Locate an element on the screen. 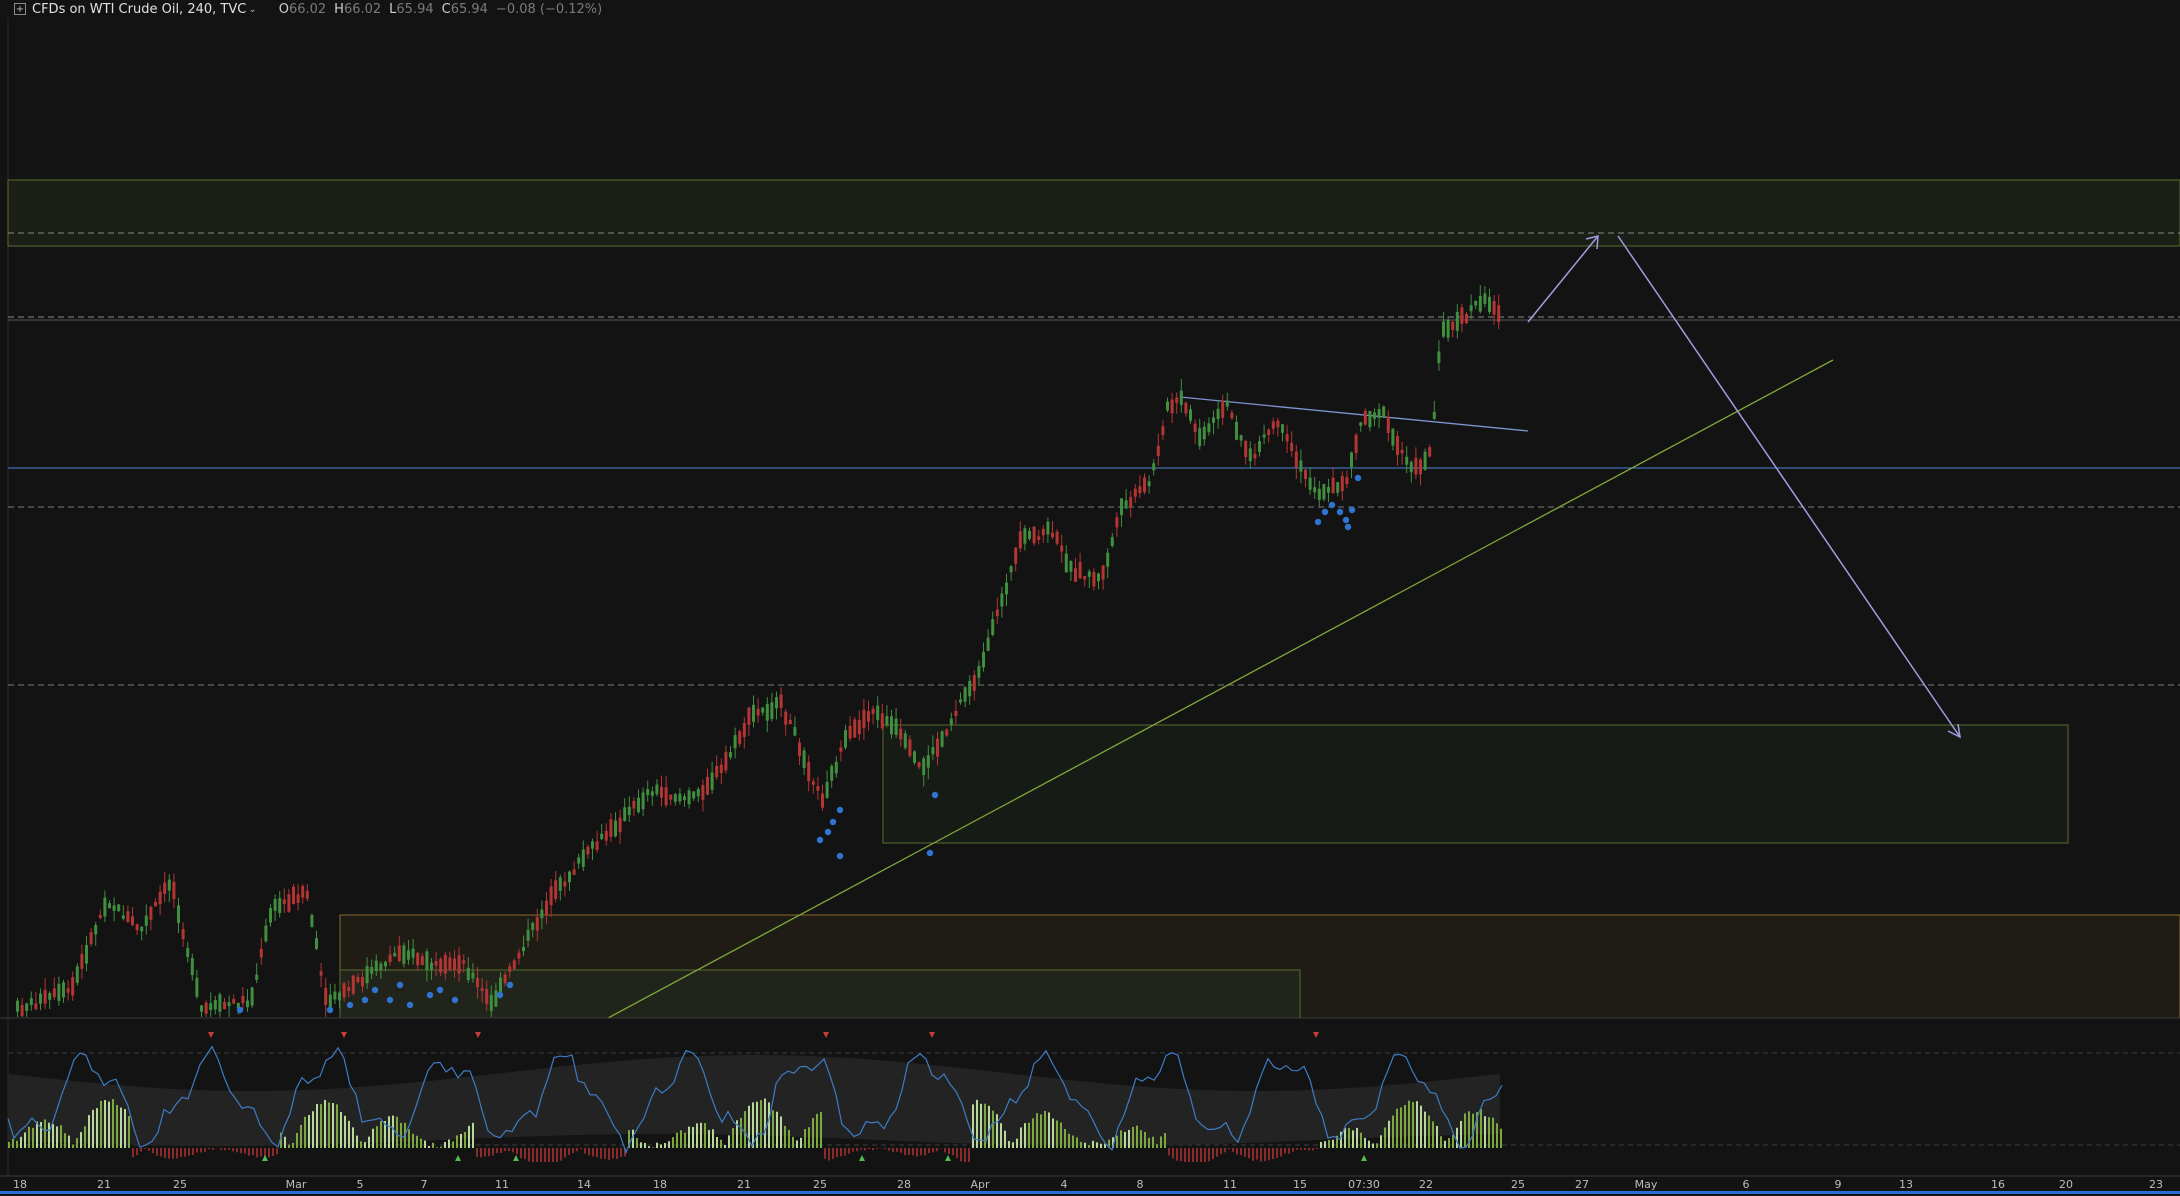  close-value: 65.94 is located at coordinates (469, 9).